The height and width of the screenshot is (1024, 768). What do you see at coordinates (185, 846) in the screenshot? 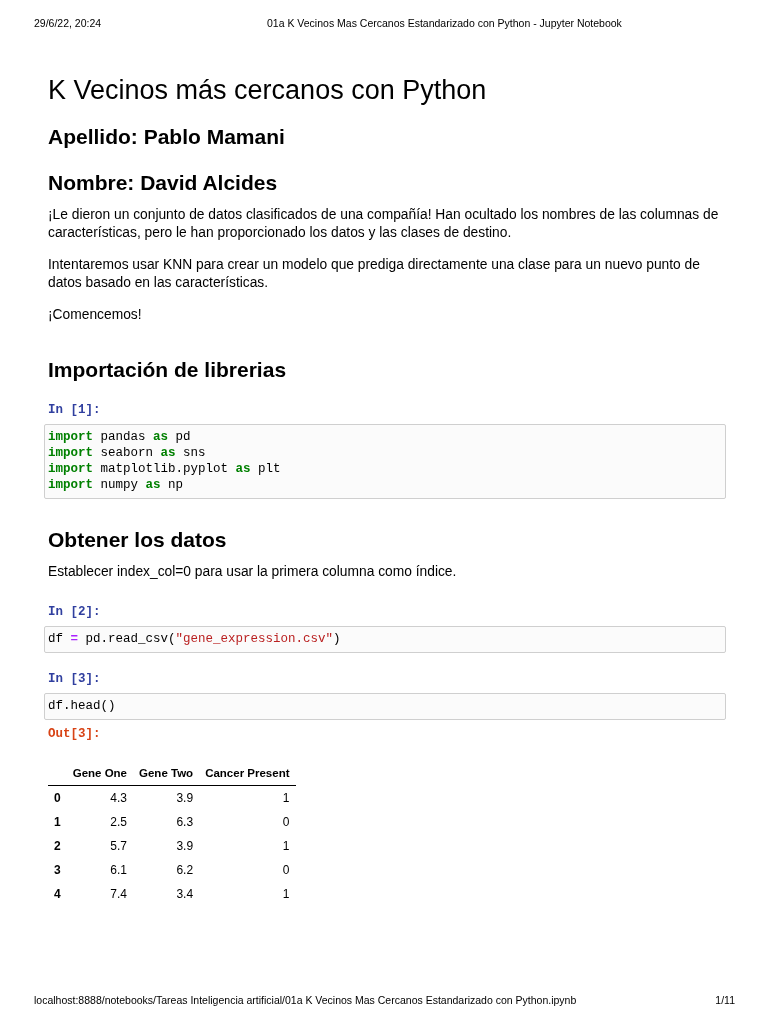
I see `table-cell-text: 3.9` at bounding box center [185, 846].